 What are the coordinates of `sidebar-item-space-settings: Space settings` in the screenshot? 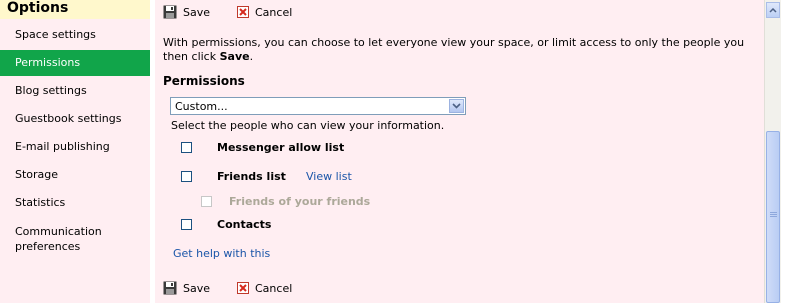 It's located at (75, 35).